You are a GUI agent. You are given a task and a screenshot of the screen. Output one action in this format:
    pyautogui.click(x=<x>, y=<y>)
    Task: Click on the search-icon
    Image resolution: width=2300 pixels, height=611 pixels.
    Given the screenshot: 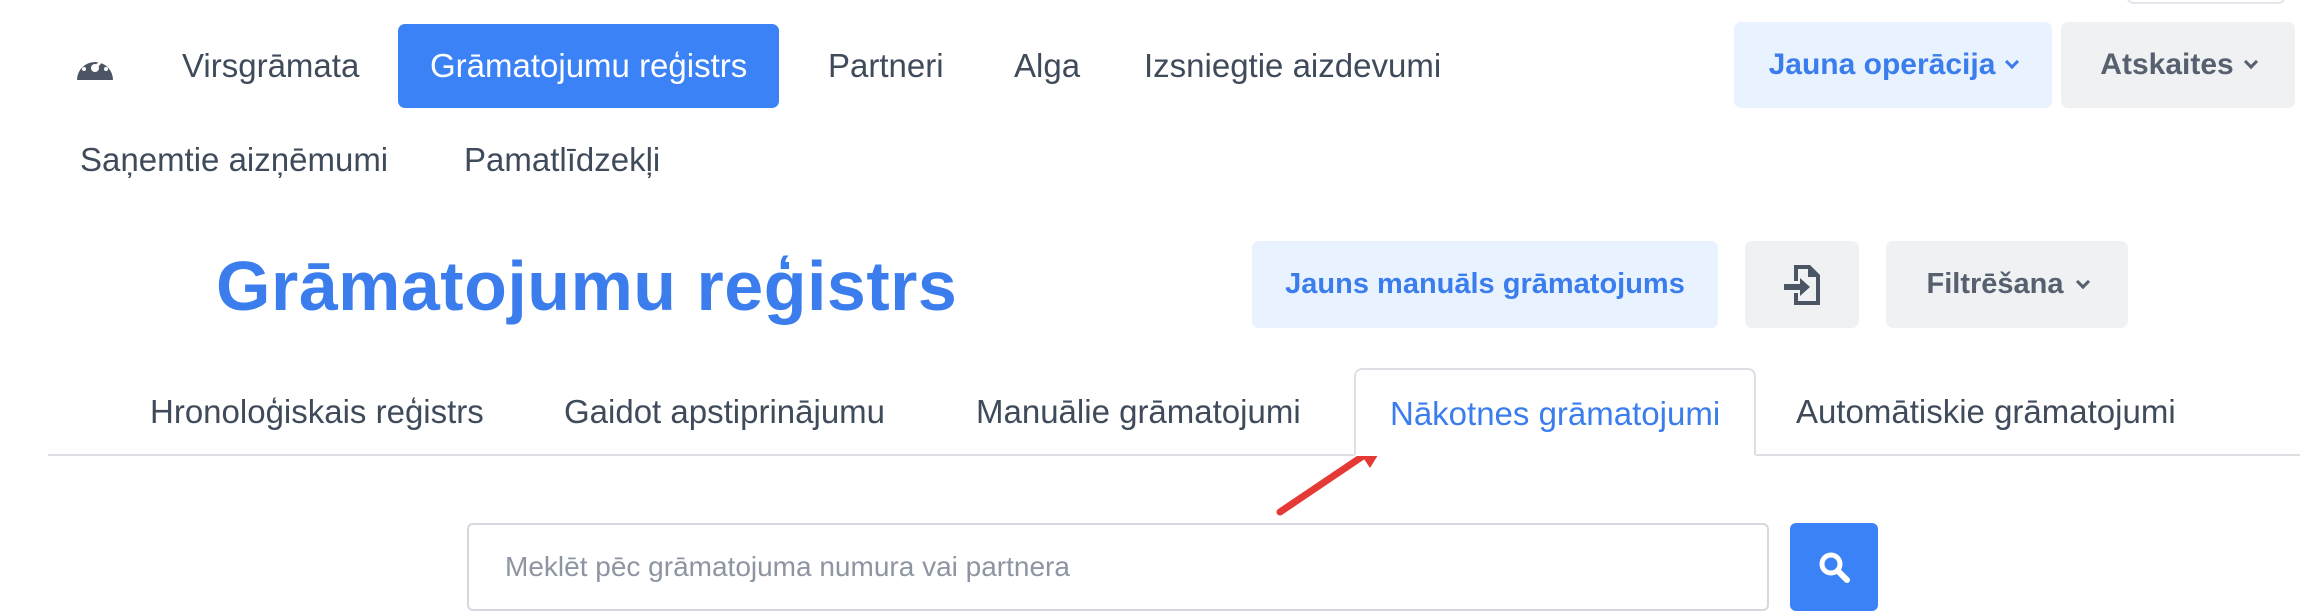 What is the action you would take?
    pyautogui.click(x=1834, y=567)
    